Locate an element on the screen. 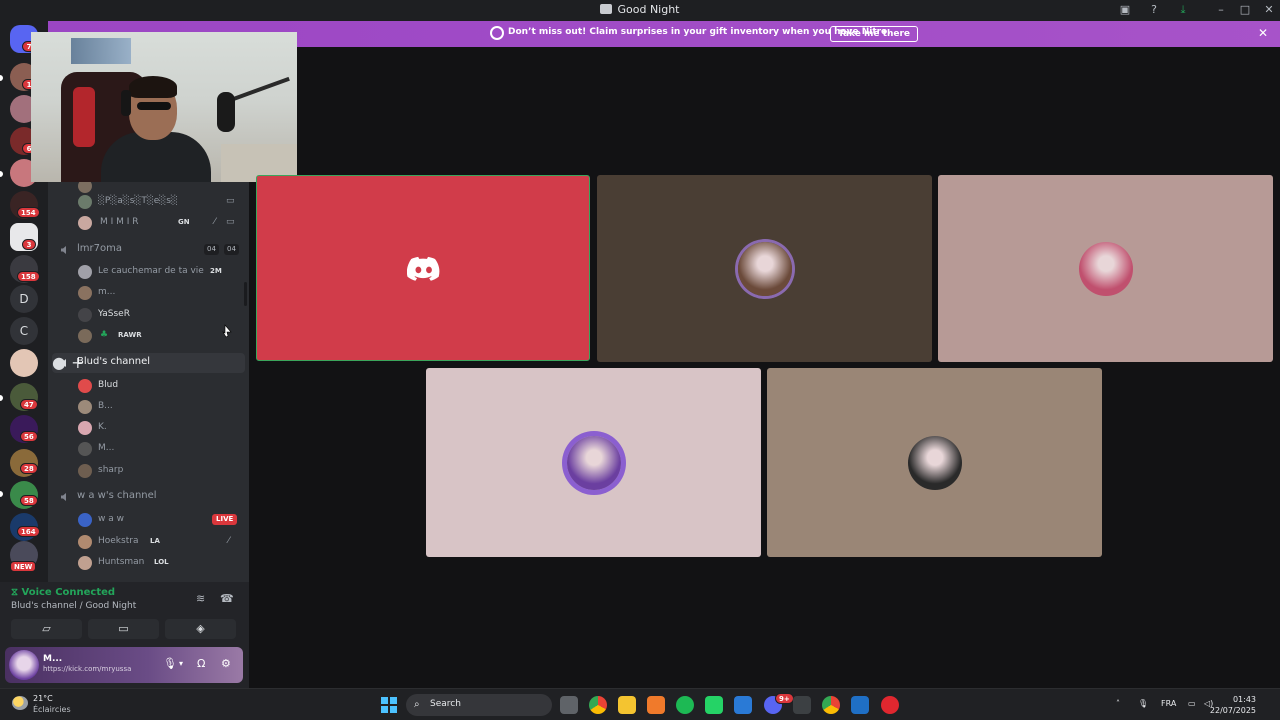 This screenshot has width=1280, height=720. webcam-overlay is located at coordinates (164, 107).